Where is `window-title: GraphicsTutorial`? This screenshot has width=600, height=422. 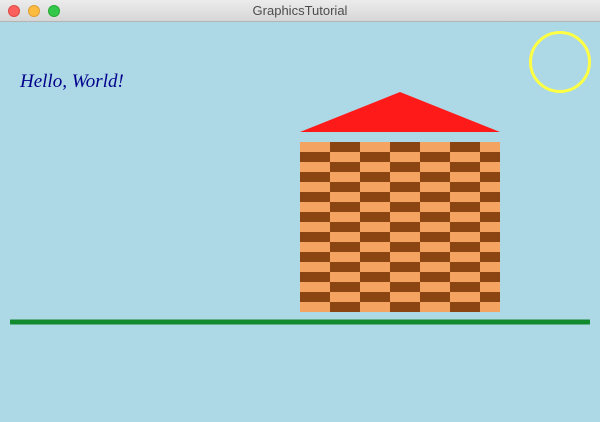
window-title: GraphicsTutorial is located at coordinates (300, 10).